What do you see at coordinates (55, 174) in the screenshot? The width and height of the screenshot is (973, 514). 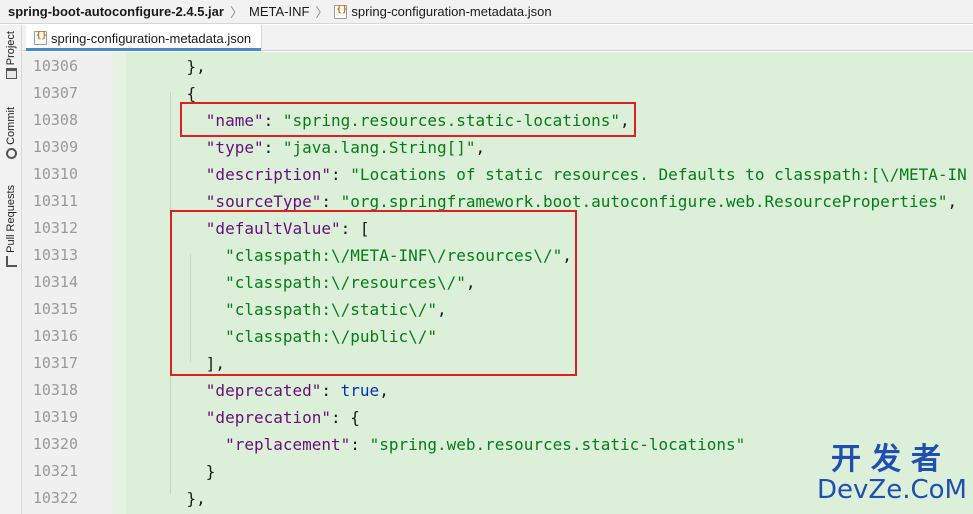 I see `line-number: 10310` at bounding box center [55, 174].